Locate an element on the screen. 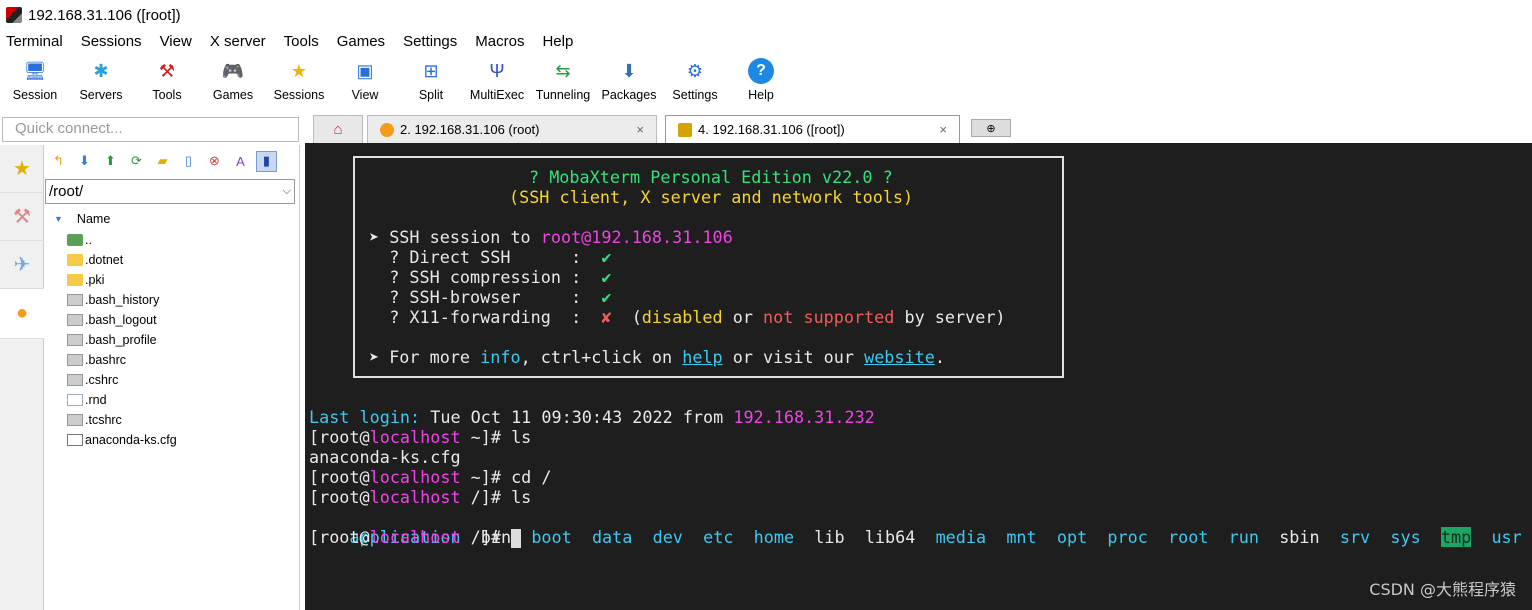  file-row: .. is located at coordinates (171, 240).